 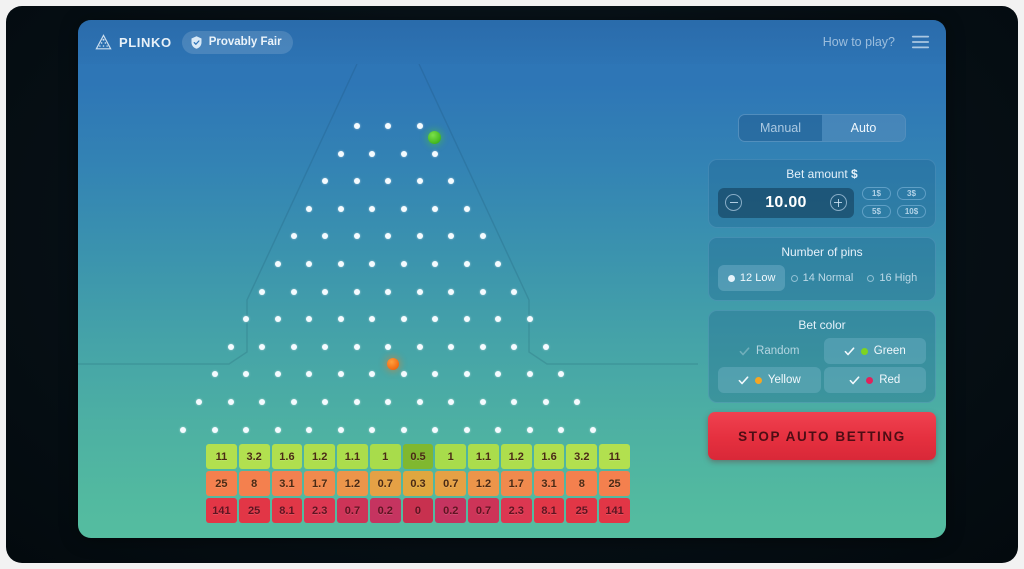 I want to click on pin-option-14-normal: 14 Normal, so click(x=821, y=278).